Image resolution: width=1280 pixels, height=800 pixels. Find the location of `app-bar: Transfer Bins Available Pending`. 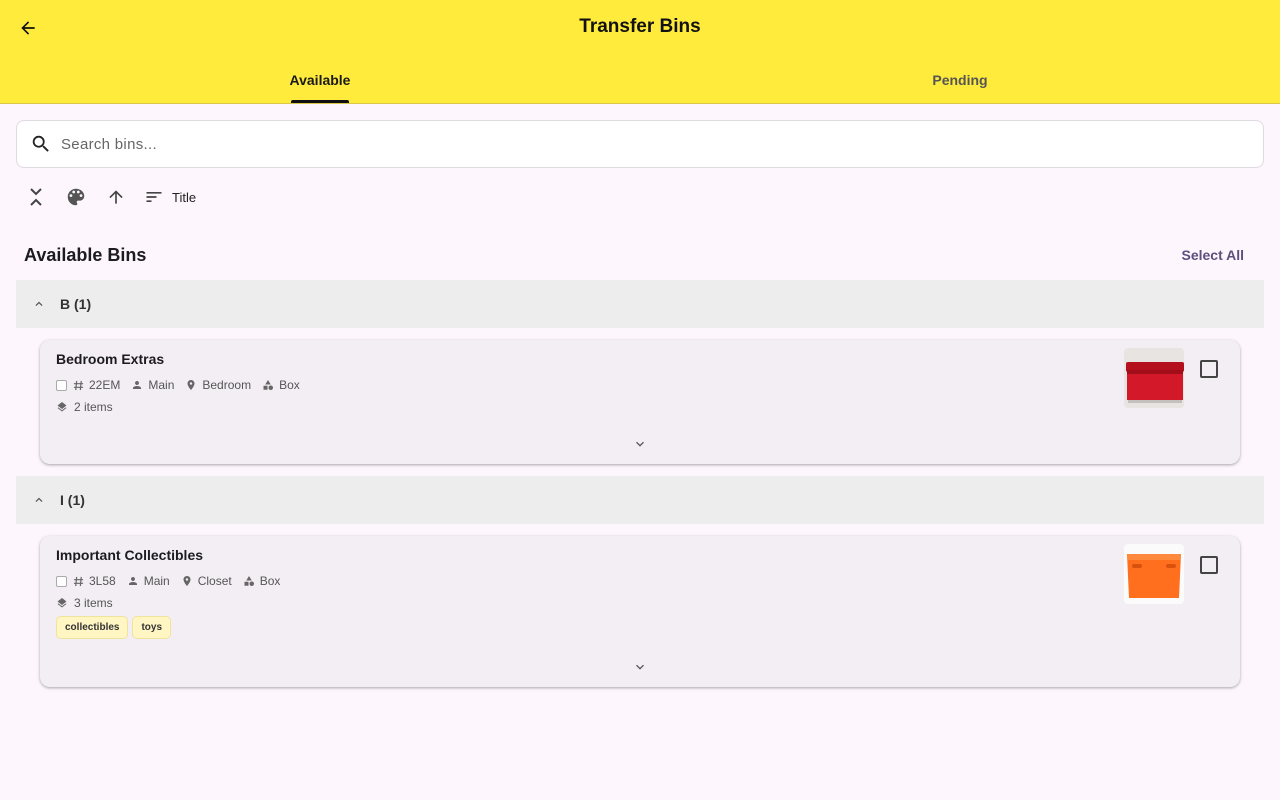

app-bar: Transfer Bins Available Pending is located at coordinates (640, 52).